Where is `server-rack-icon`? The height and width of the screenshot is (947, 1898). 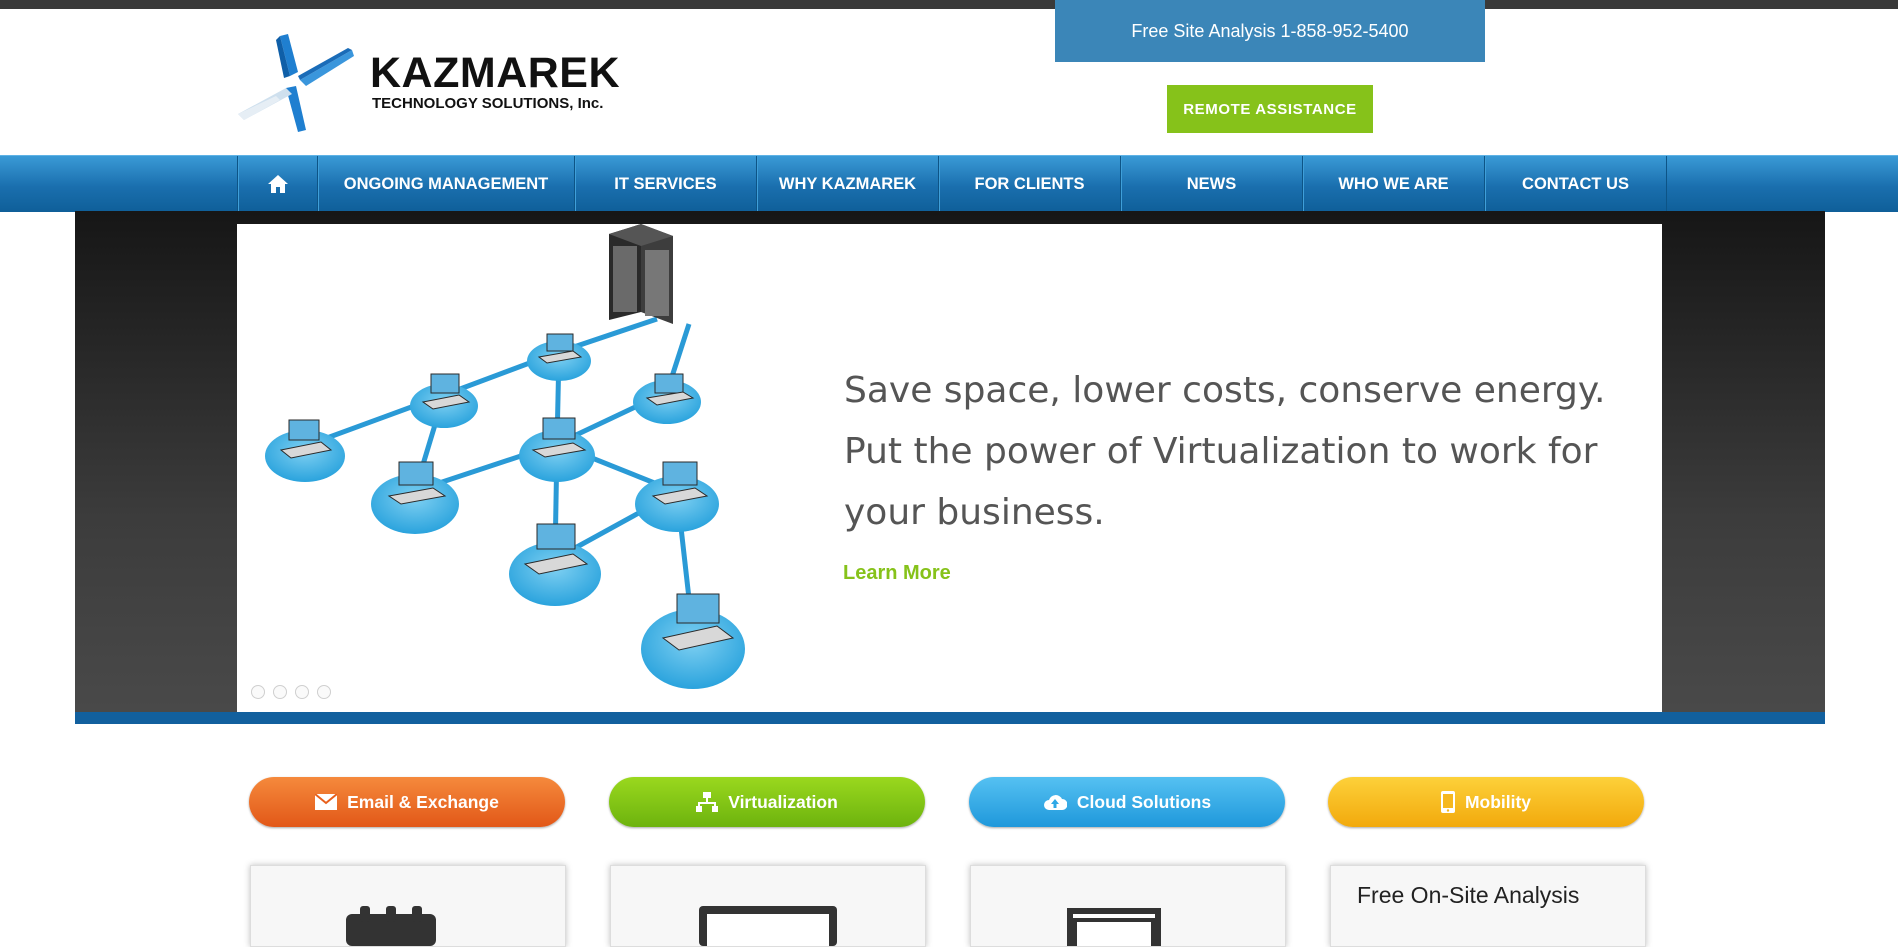 server-rack-icon is located at coordinates (641, 274).